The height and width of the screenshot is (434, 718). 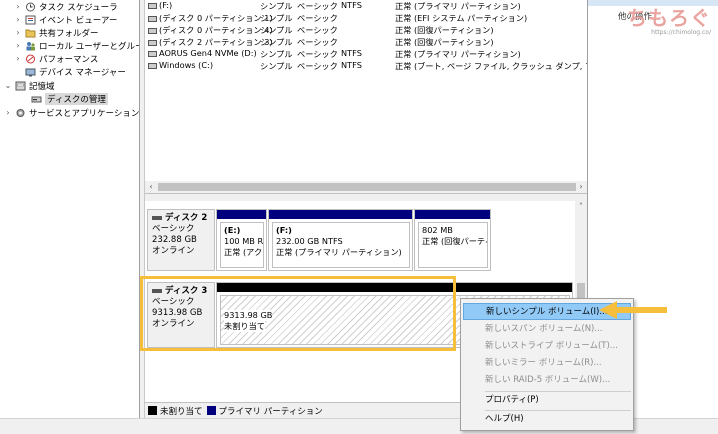 What do you see at coordinates (174, 240) in the screenshot?
I see `disk-size: 232.88 GB` at bounding box center [174, 240].